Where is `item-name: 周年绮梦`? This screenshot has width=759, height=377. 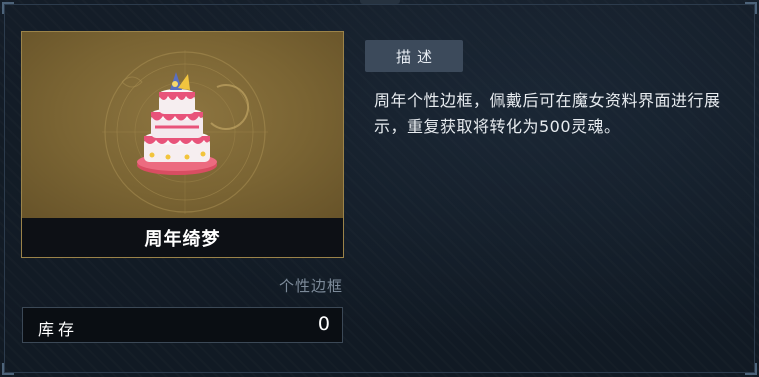 item-name: 周年绮梦 is located at coordinates (182, 239).